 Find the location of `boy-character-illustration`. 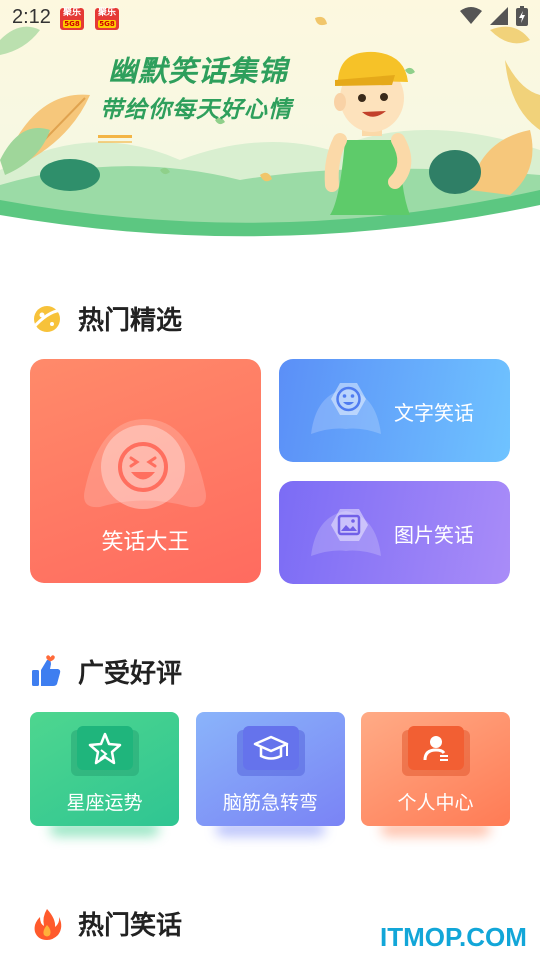

boy-character-illustration is located at coordinates (368, 133).